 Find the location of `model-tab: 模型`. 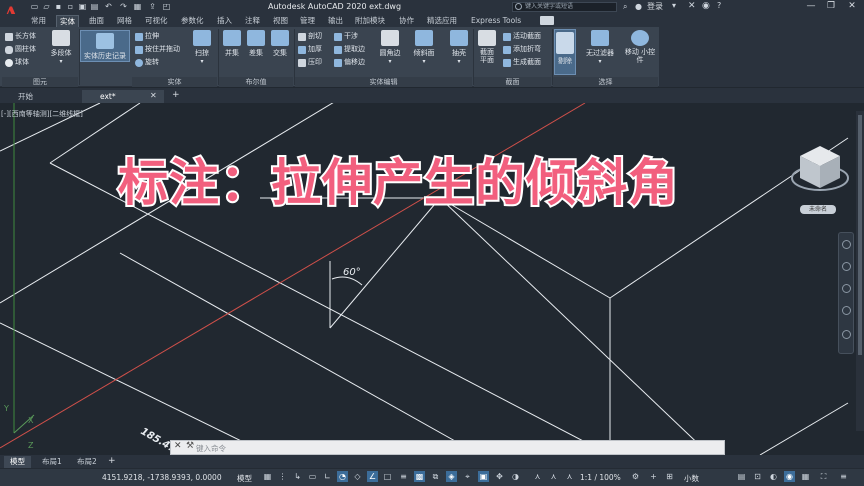

model-tab: 模型 is located at coordinates (17, 462).